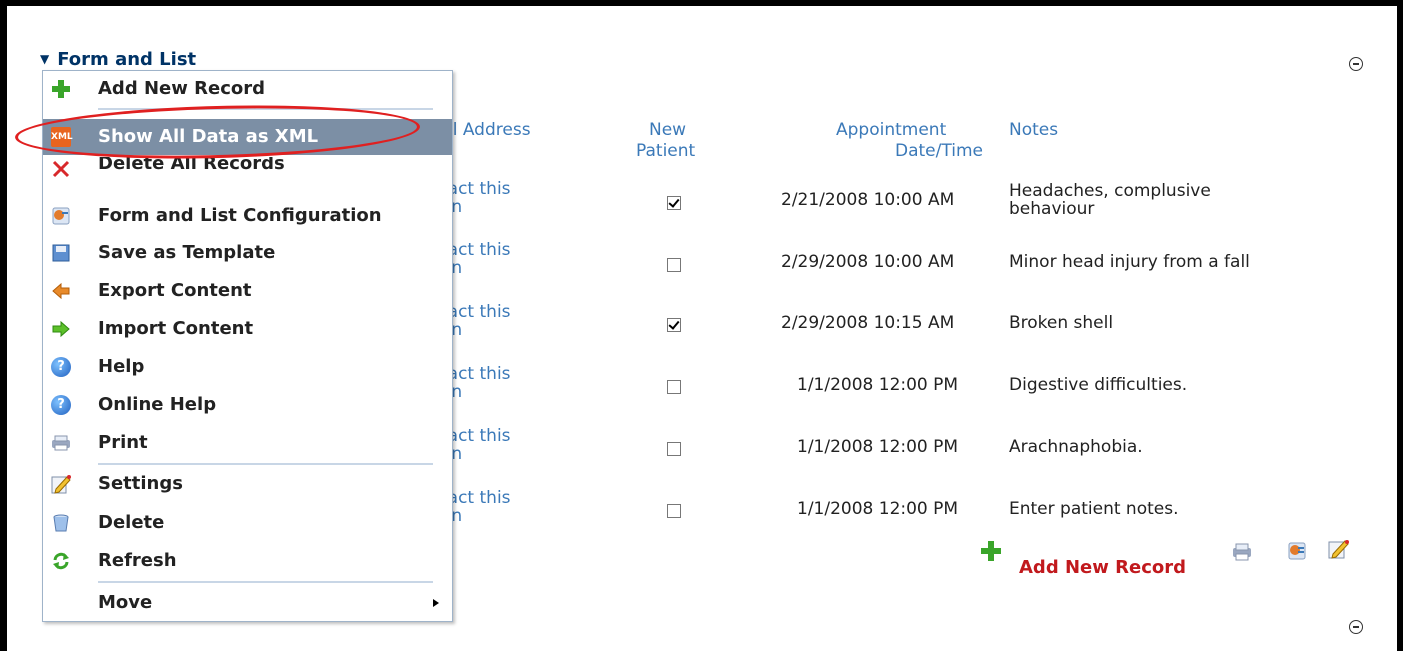 This screenshot has width=1403, height=651. Describe the element at coordinates (44, 59) in the screenshot. I see `collapse-triangle-icon: ▼` at that location.